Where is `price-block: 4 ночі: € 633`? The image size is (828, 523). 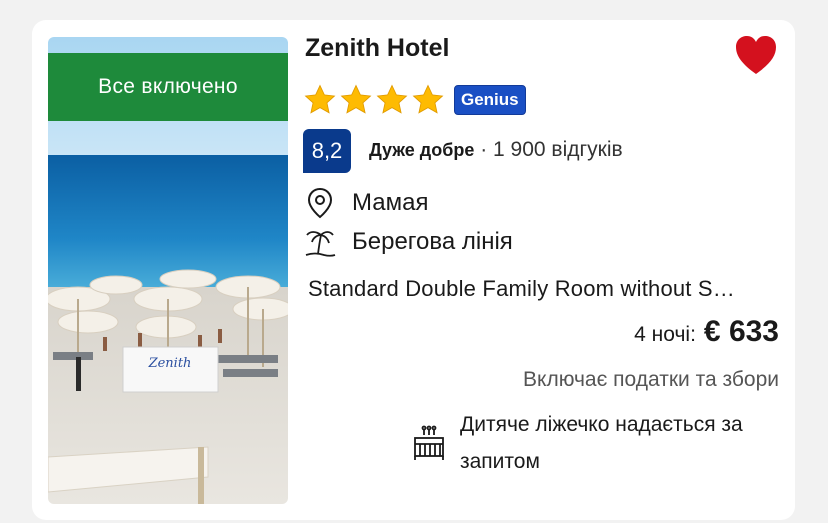
price-block: 4 ночі: € 633 is located at coordinates (706, 332).